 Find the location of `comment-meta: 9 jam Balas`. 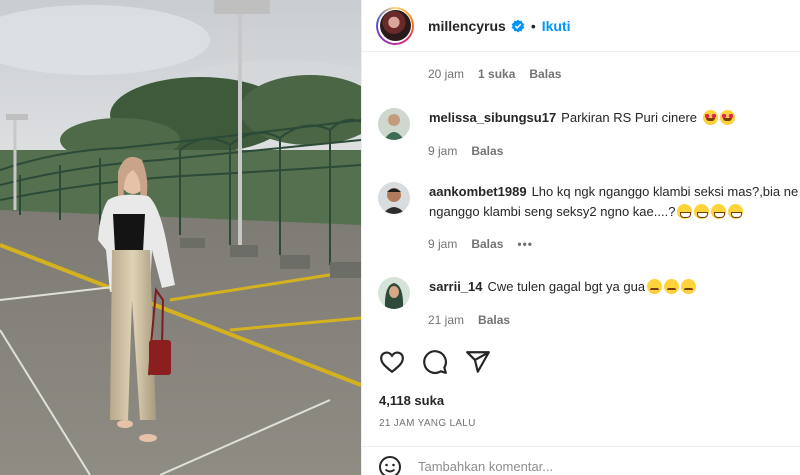

comment-meta: 9 jam Balas is located at coordinates (472, 151).